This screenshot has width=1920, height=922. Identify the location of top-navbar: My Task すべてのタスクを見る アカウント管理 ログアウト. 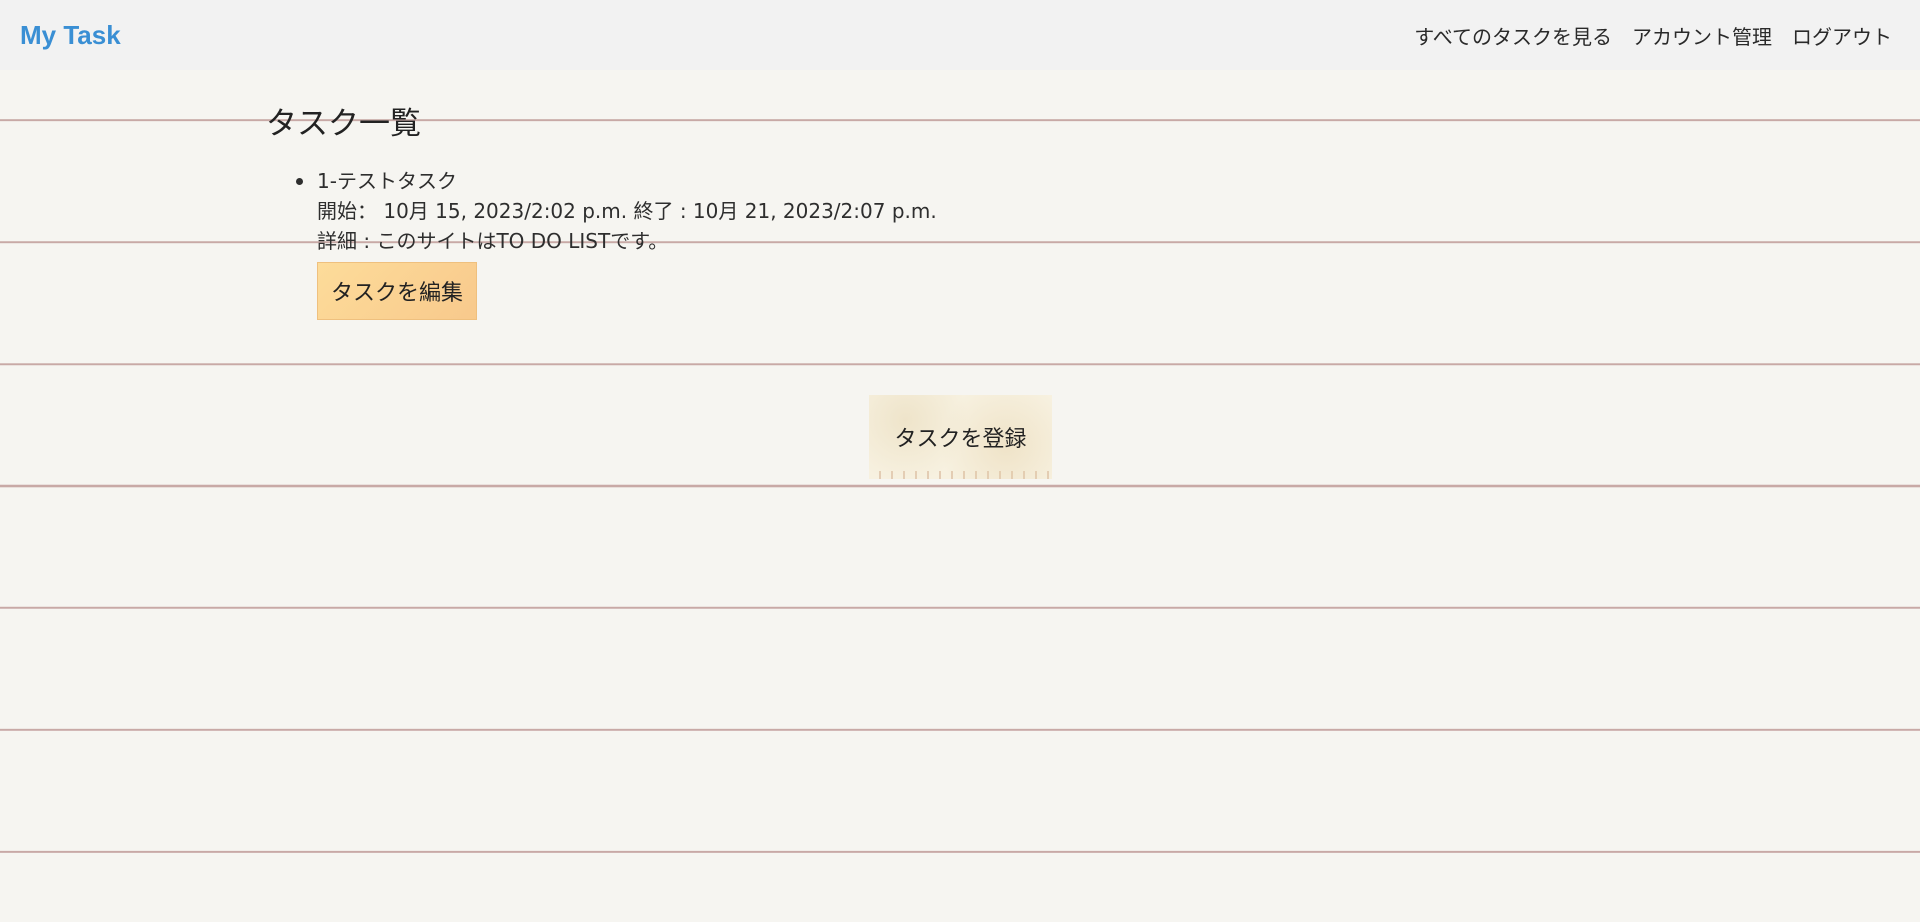
(960, 35).